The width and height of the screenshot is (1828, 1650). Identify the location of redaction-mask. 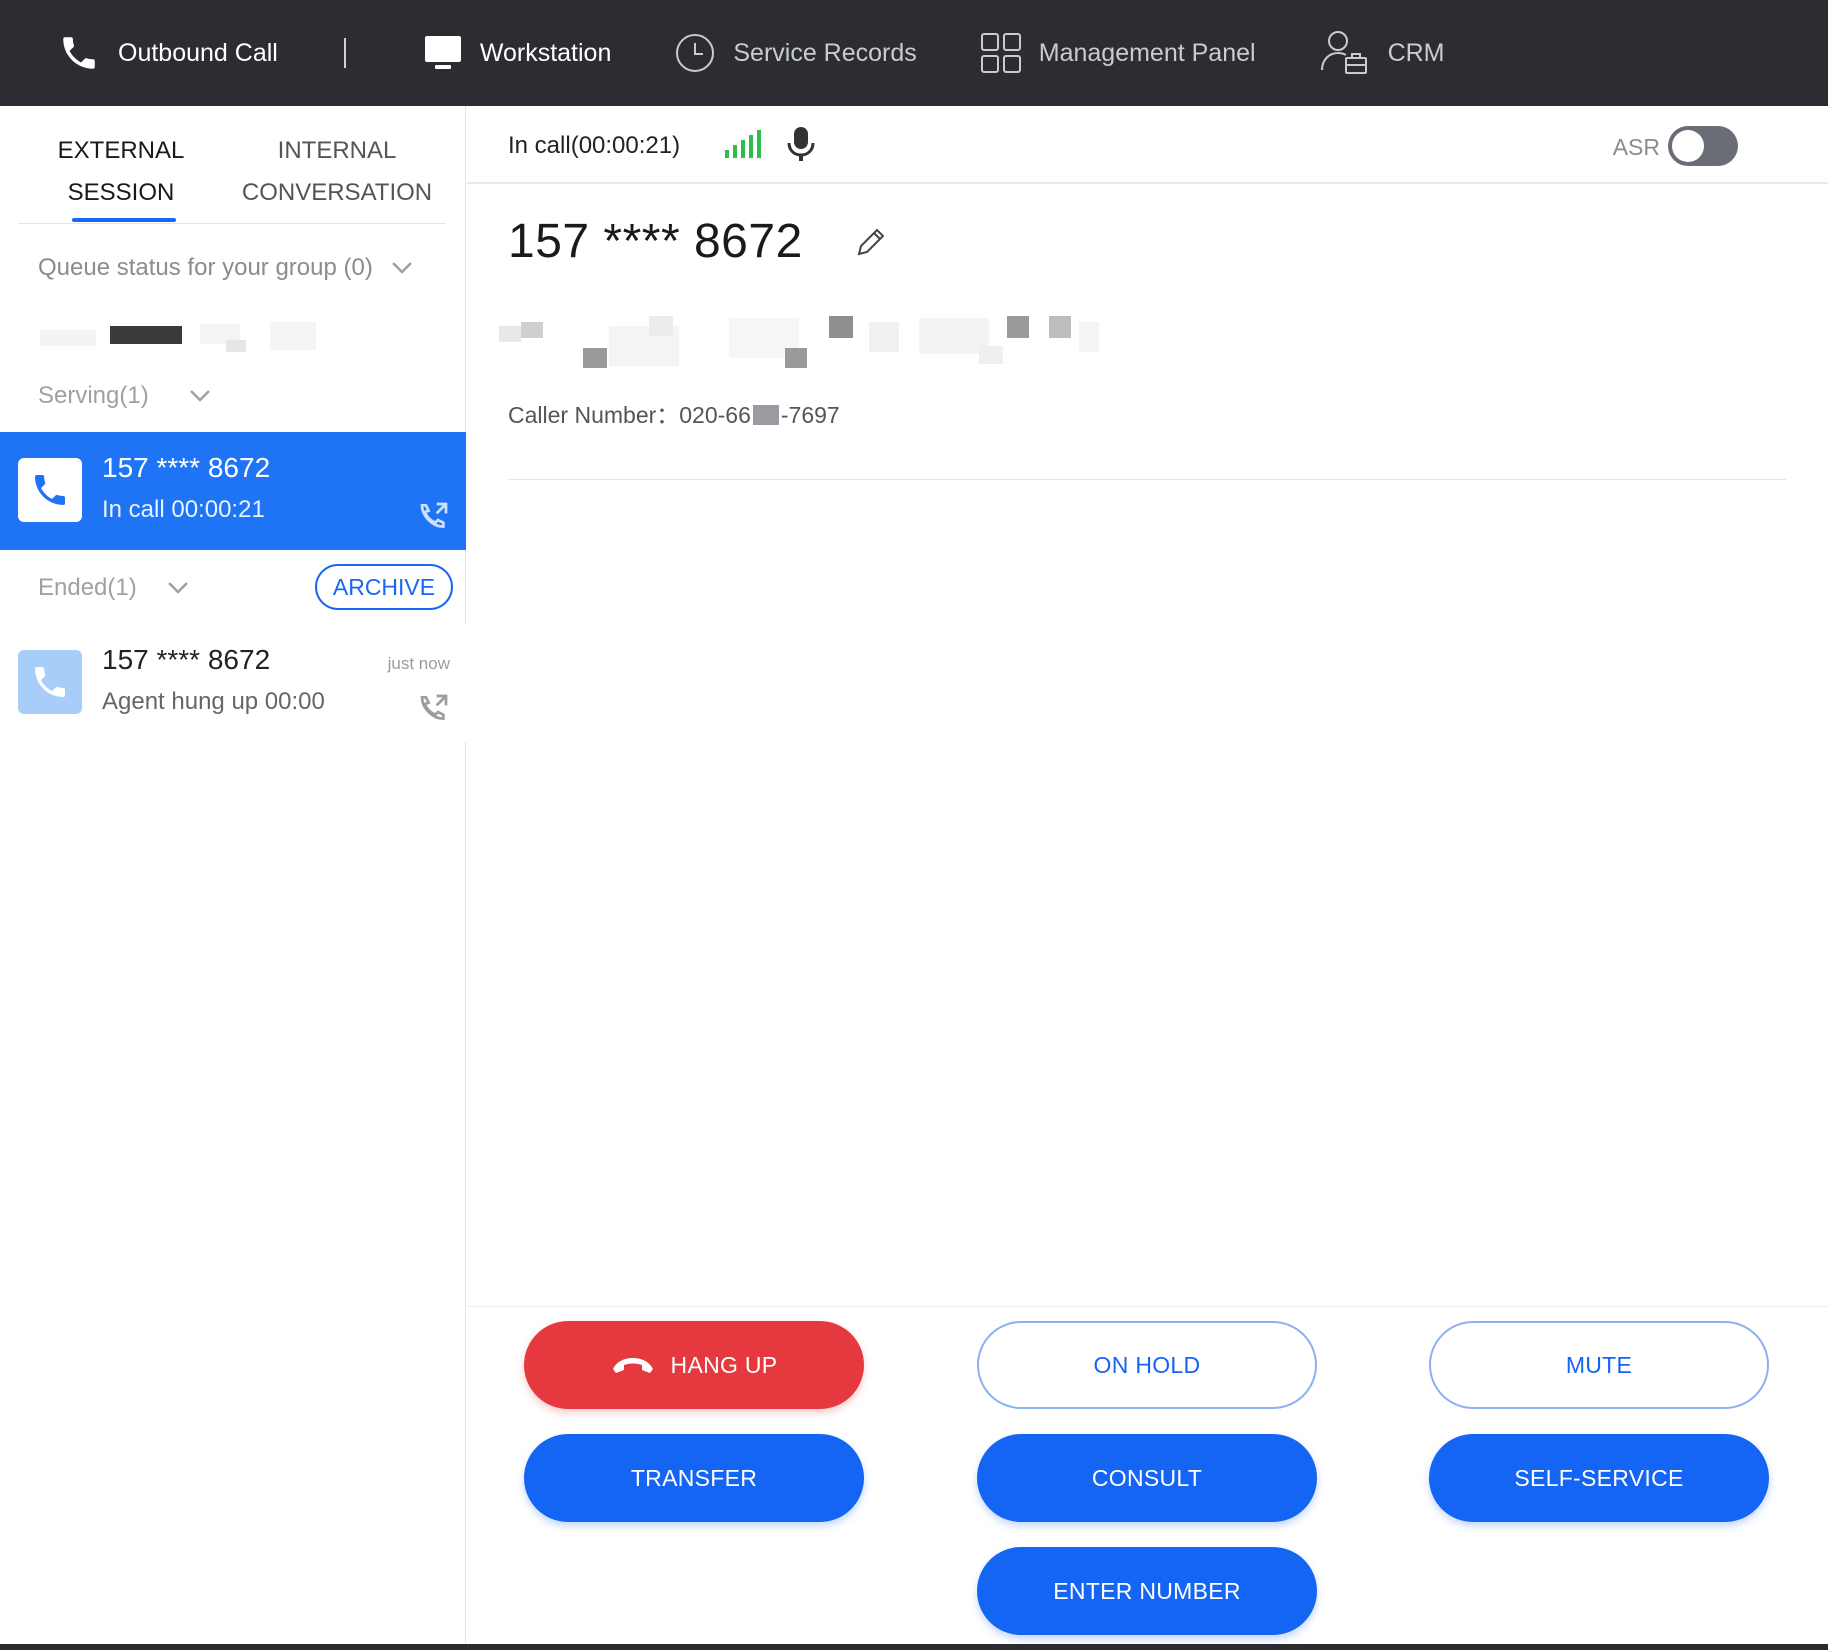
(765, 415).